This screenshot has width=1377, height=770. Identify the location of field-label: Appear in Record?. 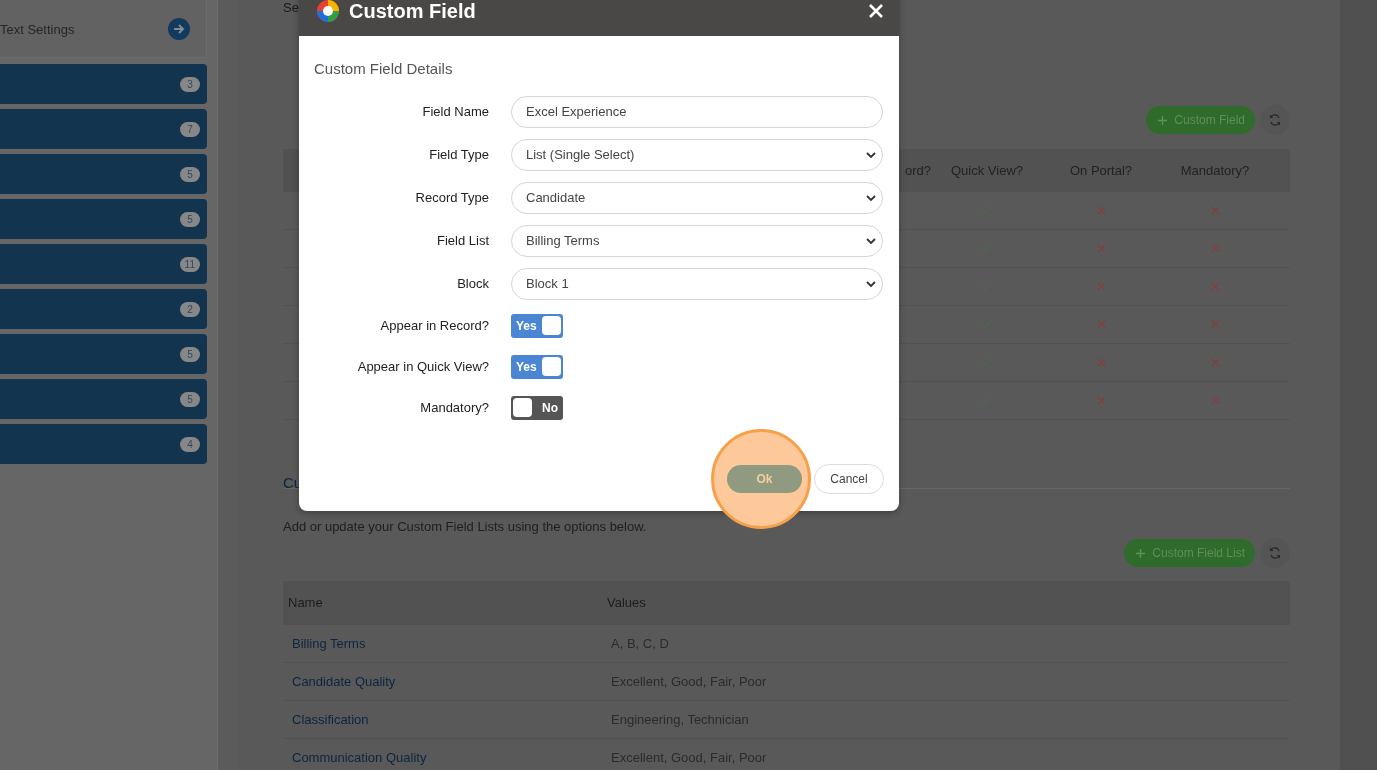
(434, 325).